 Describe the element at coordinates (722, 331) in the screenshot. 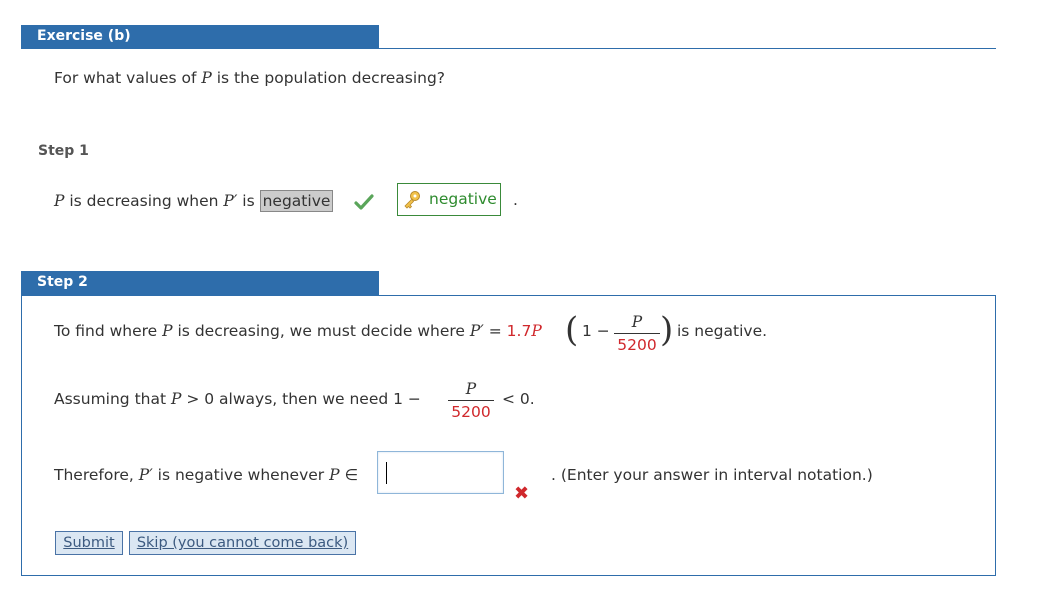

I see `line1-text-post: is negative.` at that location.